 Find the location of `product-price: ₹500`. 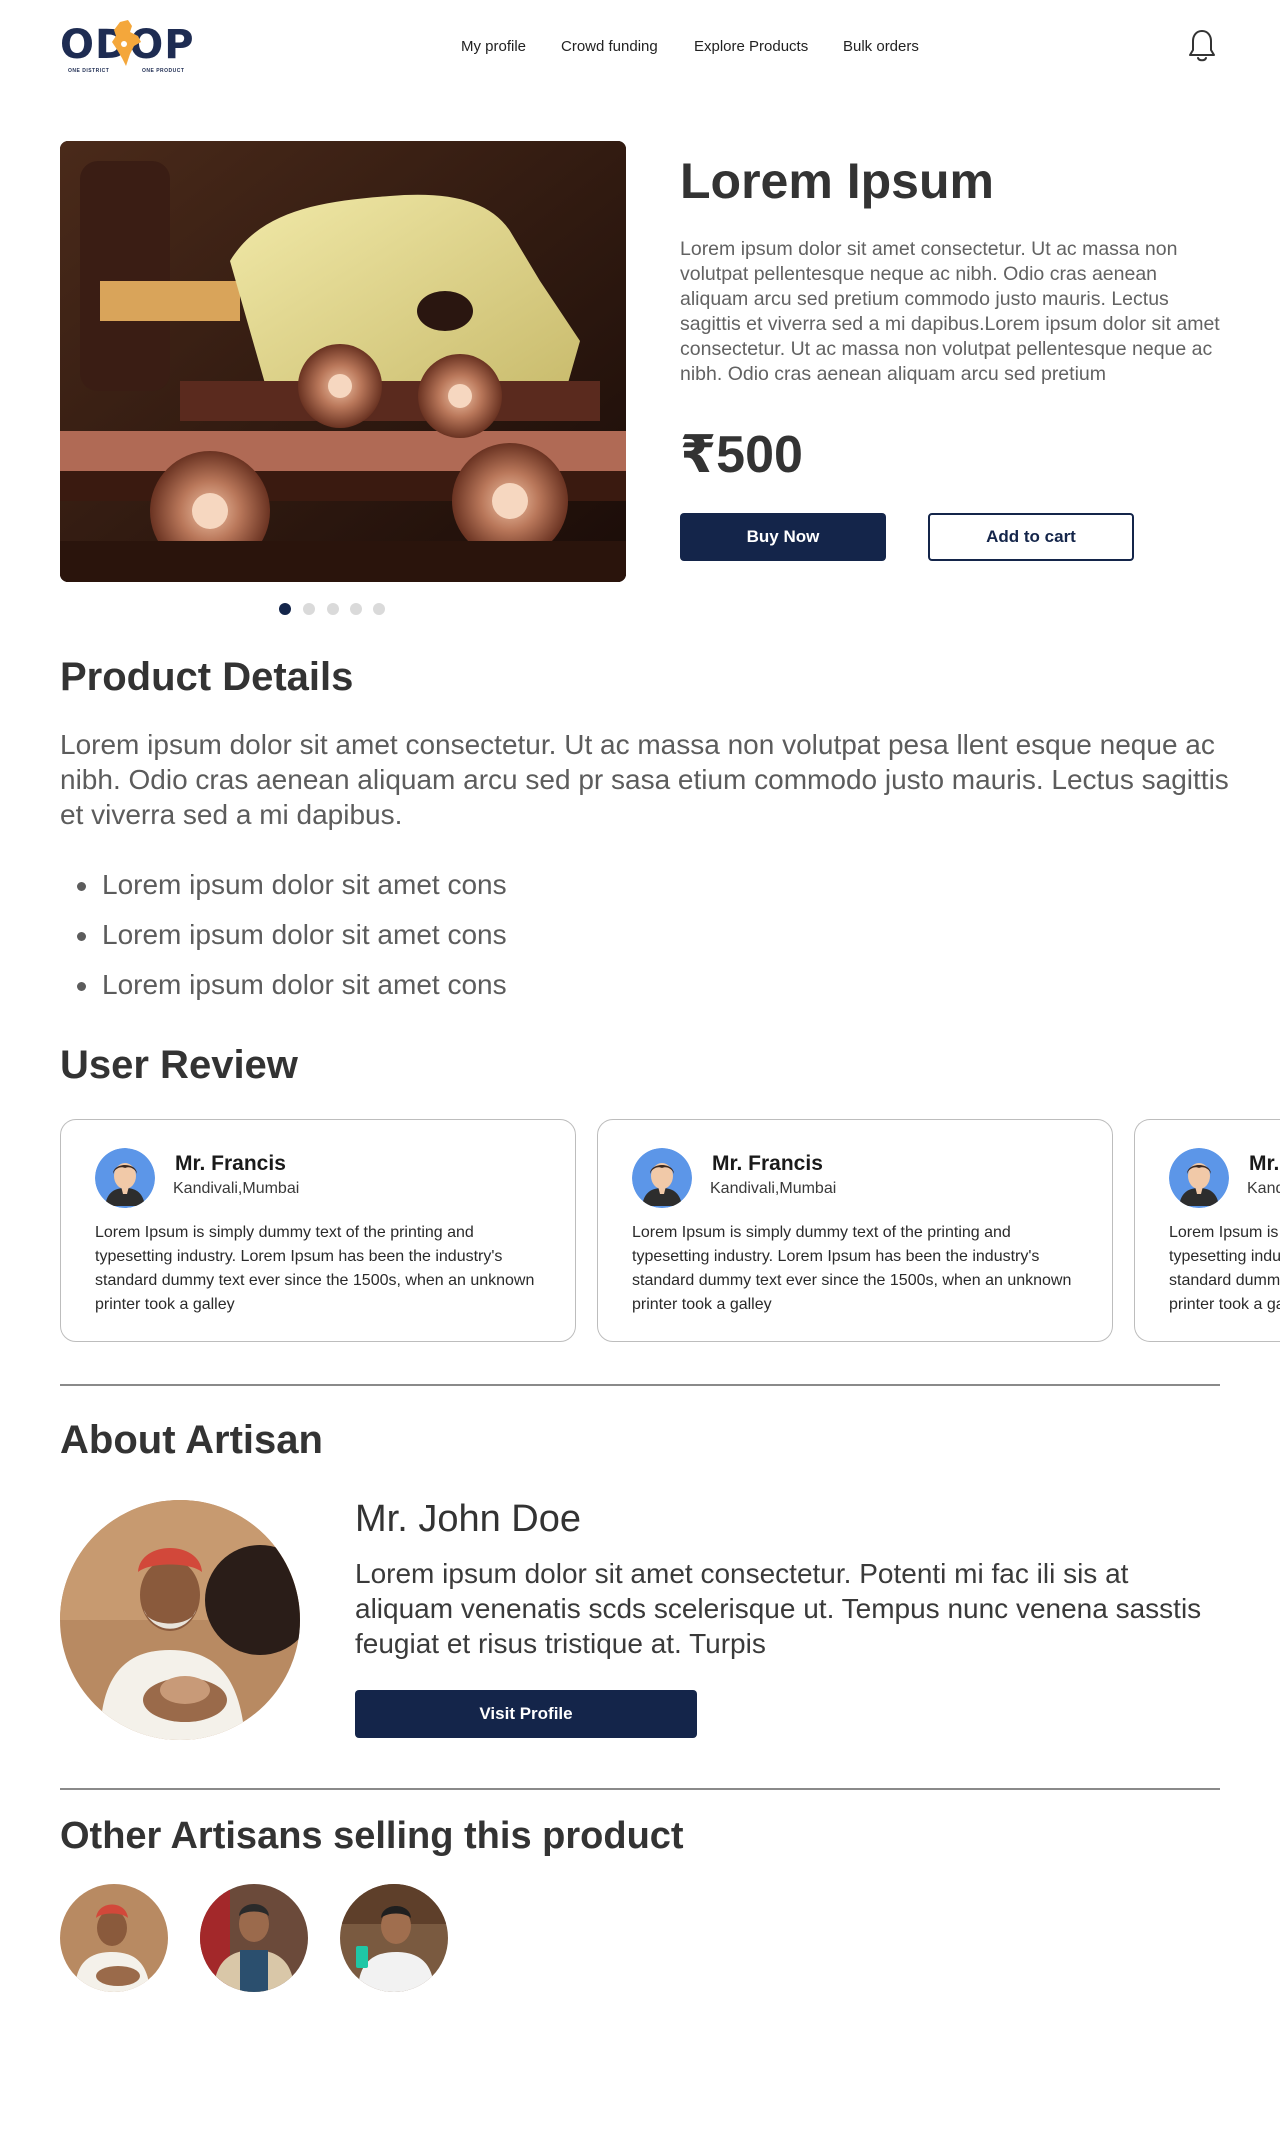

product-price: ₹500 is located at coordinates (741, 455).